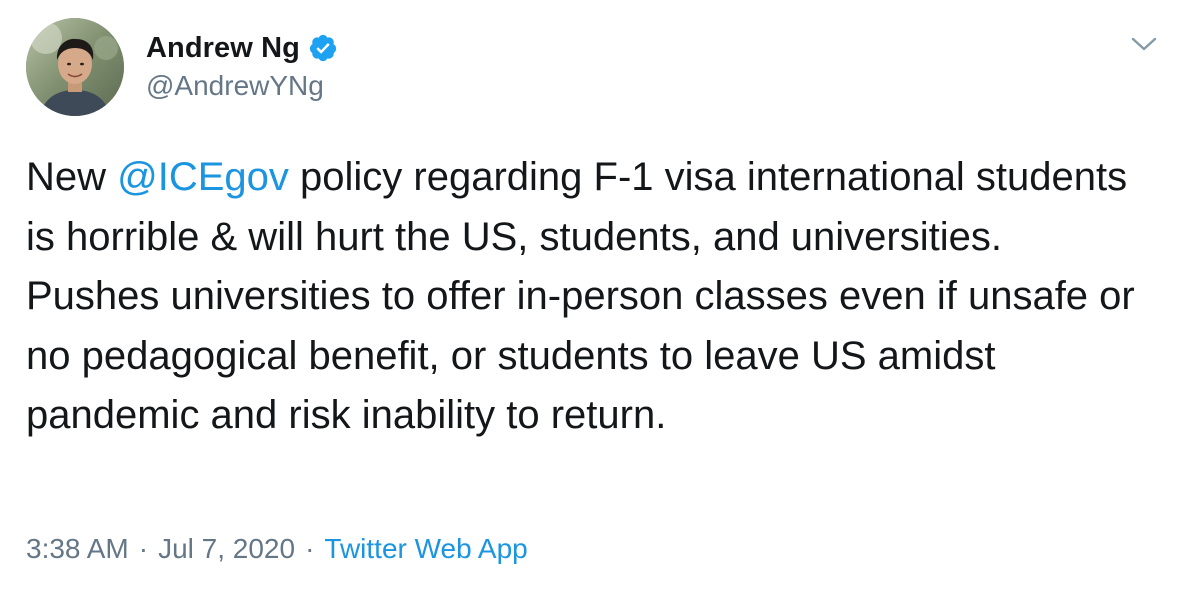  I want to click on mention-link: @ICEgov, so click(203, 177).